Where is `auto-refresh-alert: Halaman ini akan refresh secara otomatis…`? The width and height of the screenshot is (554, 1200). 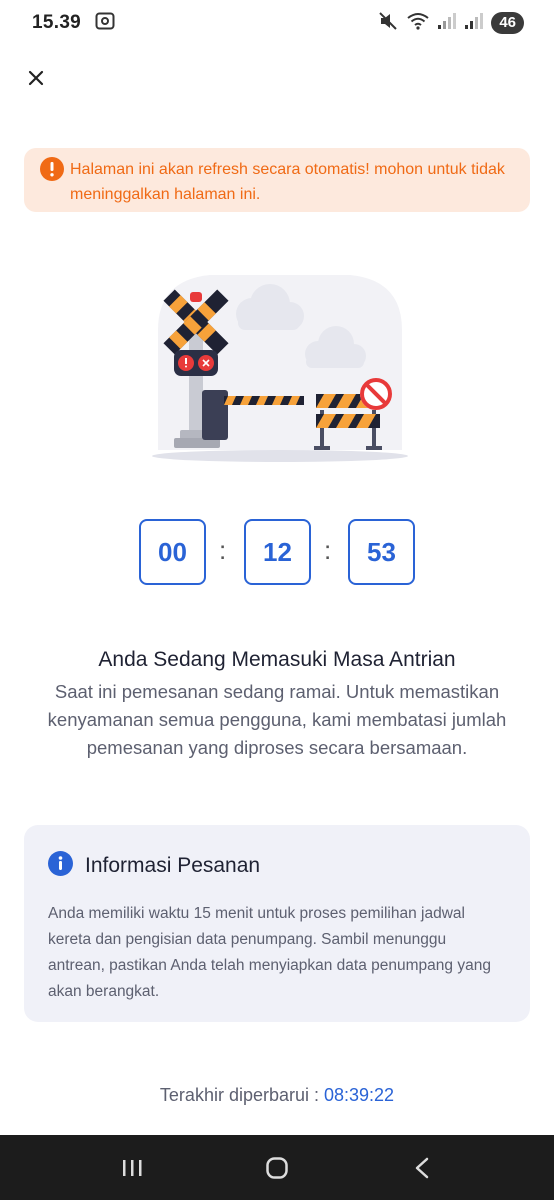 auto-refresh-alert: Halaman ini akan refresh secara otomatis… is located at coordinates (277, 180).